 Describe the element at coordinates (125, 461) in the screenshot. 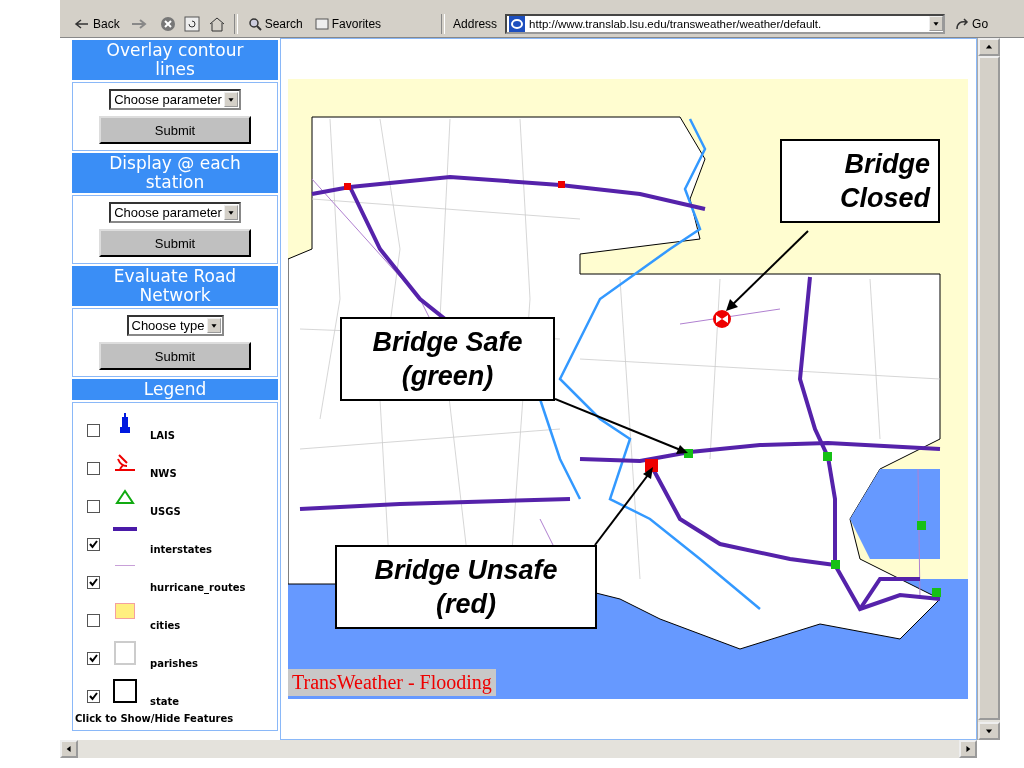

I see `satellite-dish-icon` at that location.